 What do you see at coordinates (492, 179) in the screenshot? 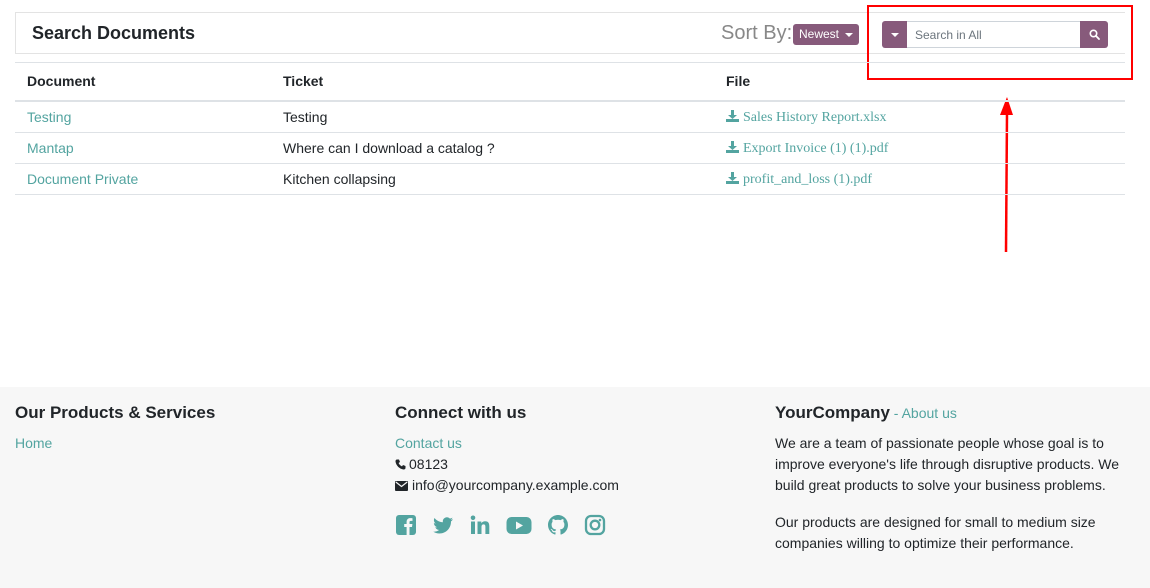
I see `ticket-cell: Kitchen collapsing` at bounding box center [492, 179].